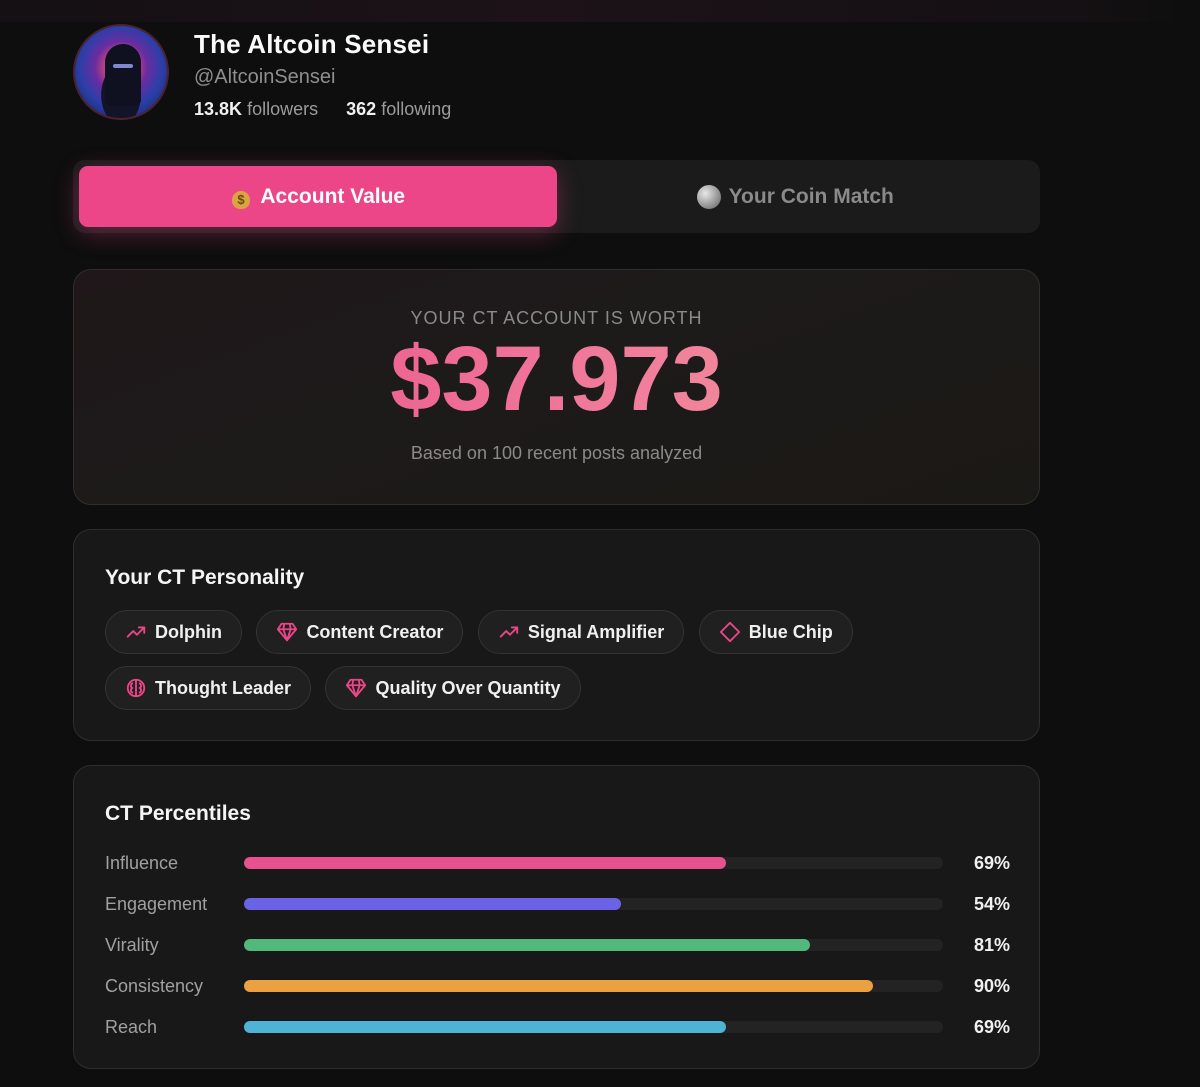  Describe the element at coordinates (205, 577) in the screenshot. I see `personality-title: Your CT Personality` at that location.